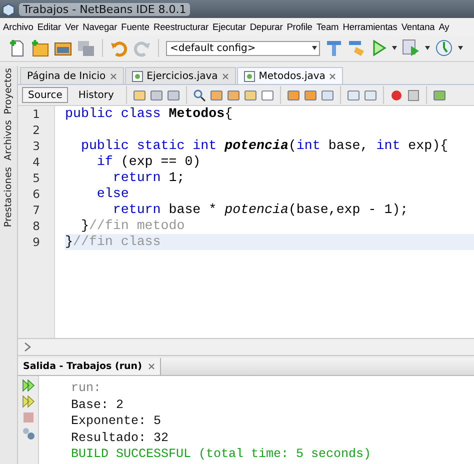 The image size is (474, 464). I want to click on play-icon, so click(379, 48).